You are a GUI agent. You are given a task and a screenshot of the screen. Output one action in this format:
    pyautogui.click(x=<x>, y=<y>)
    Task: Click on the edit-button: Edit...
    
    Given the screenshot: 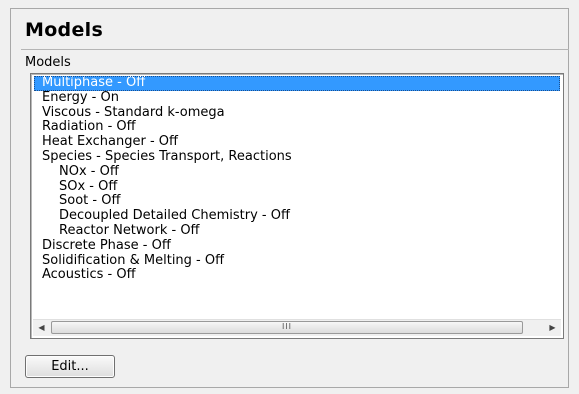 What is the action you would take?
    pyautogui.click(x=70, y=366)
    